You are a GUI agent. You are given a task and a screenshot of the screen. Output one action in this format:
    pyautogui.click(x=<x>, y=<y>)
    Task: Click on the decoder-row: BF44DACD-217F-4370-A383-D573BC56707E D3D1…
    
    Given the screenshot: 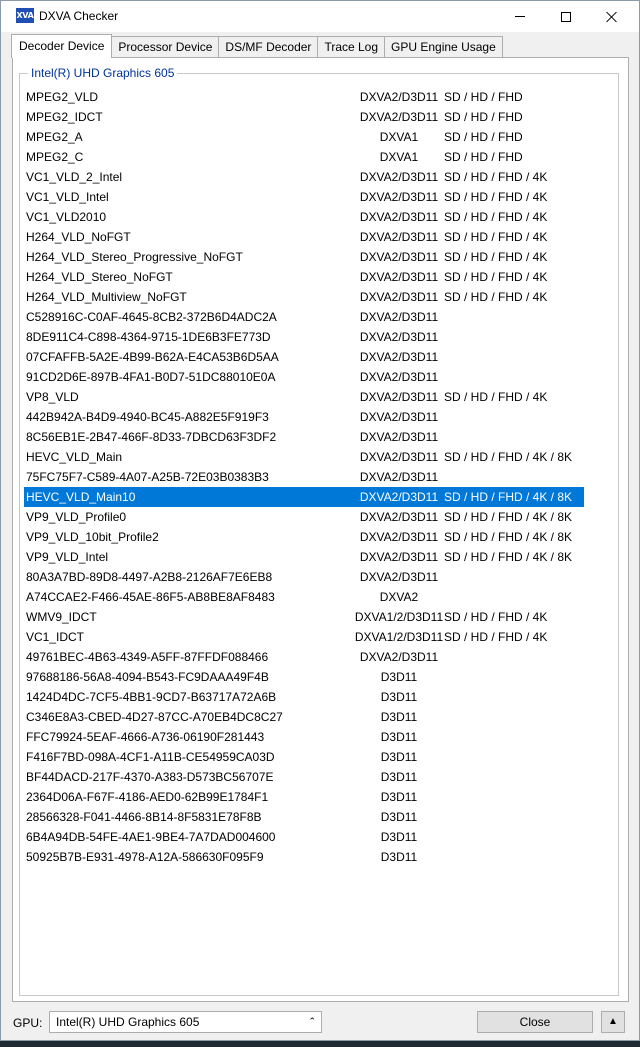 What is the action you would take?
    pyautogui.click(x=304, y=777)
    